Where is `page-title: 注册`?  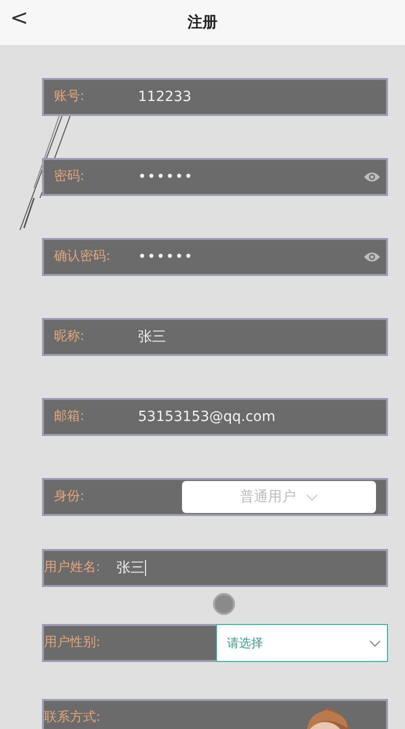 page-title: 注册 is located at coordinates (203, 22).